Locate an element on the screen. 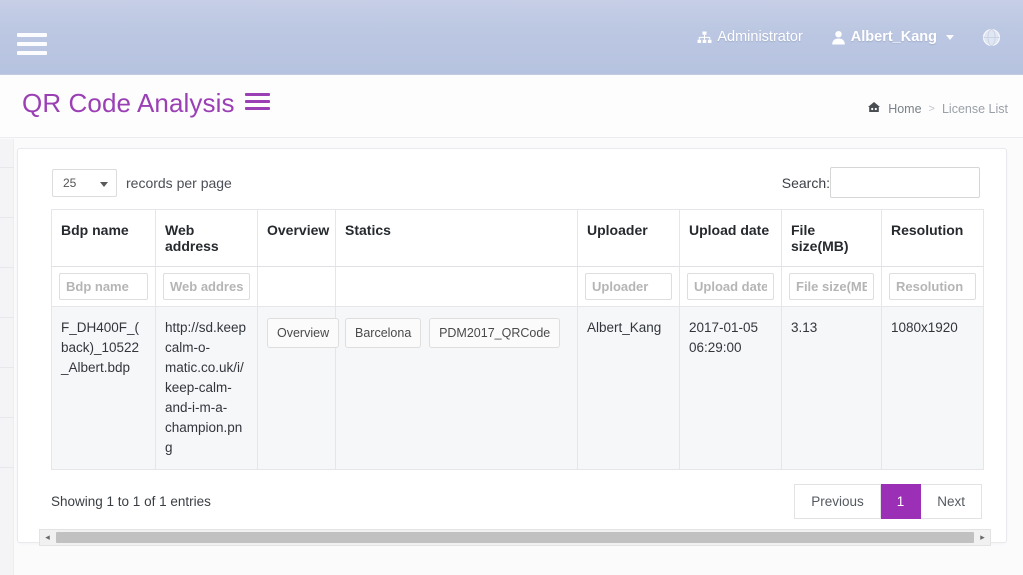  search-control: Search: is located at coordinates (881, 182).